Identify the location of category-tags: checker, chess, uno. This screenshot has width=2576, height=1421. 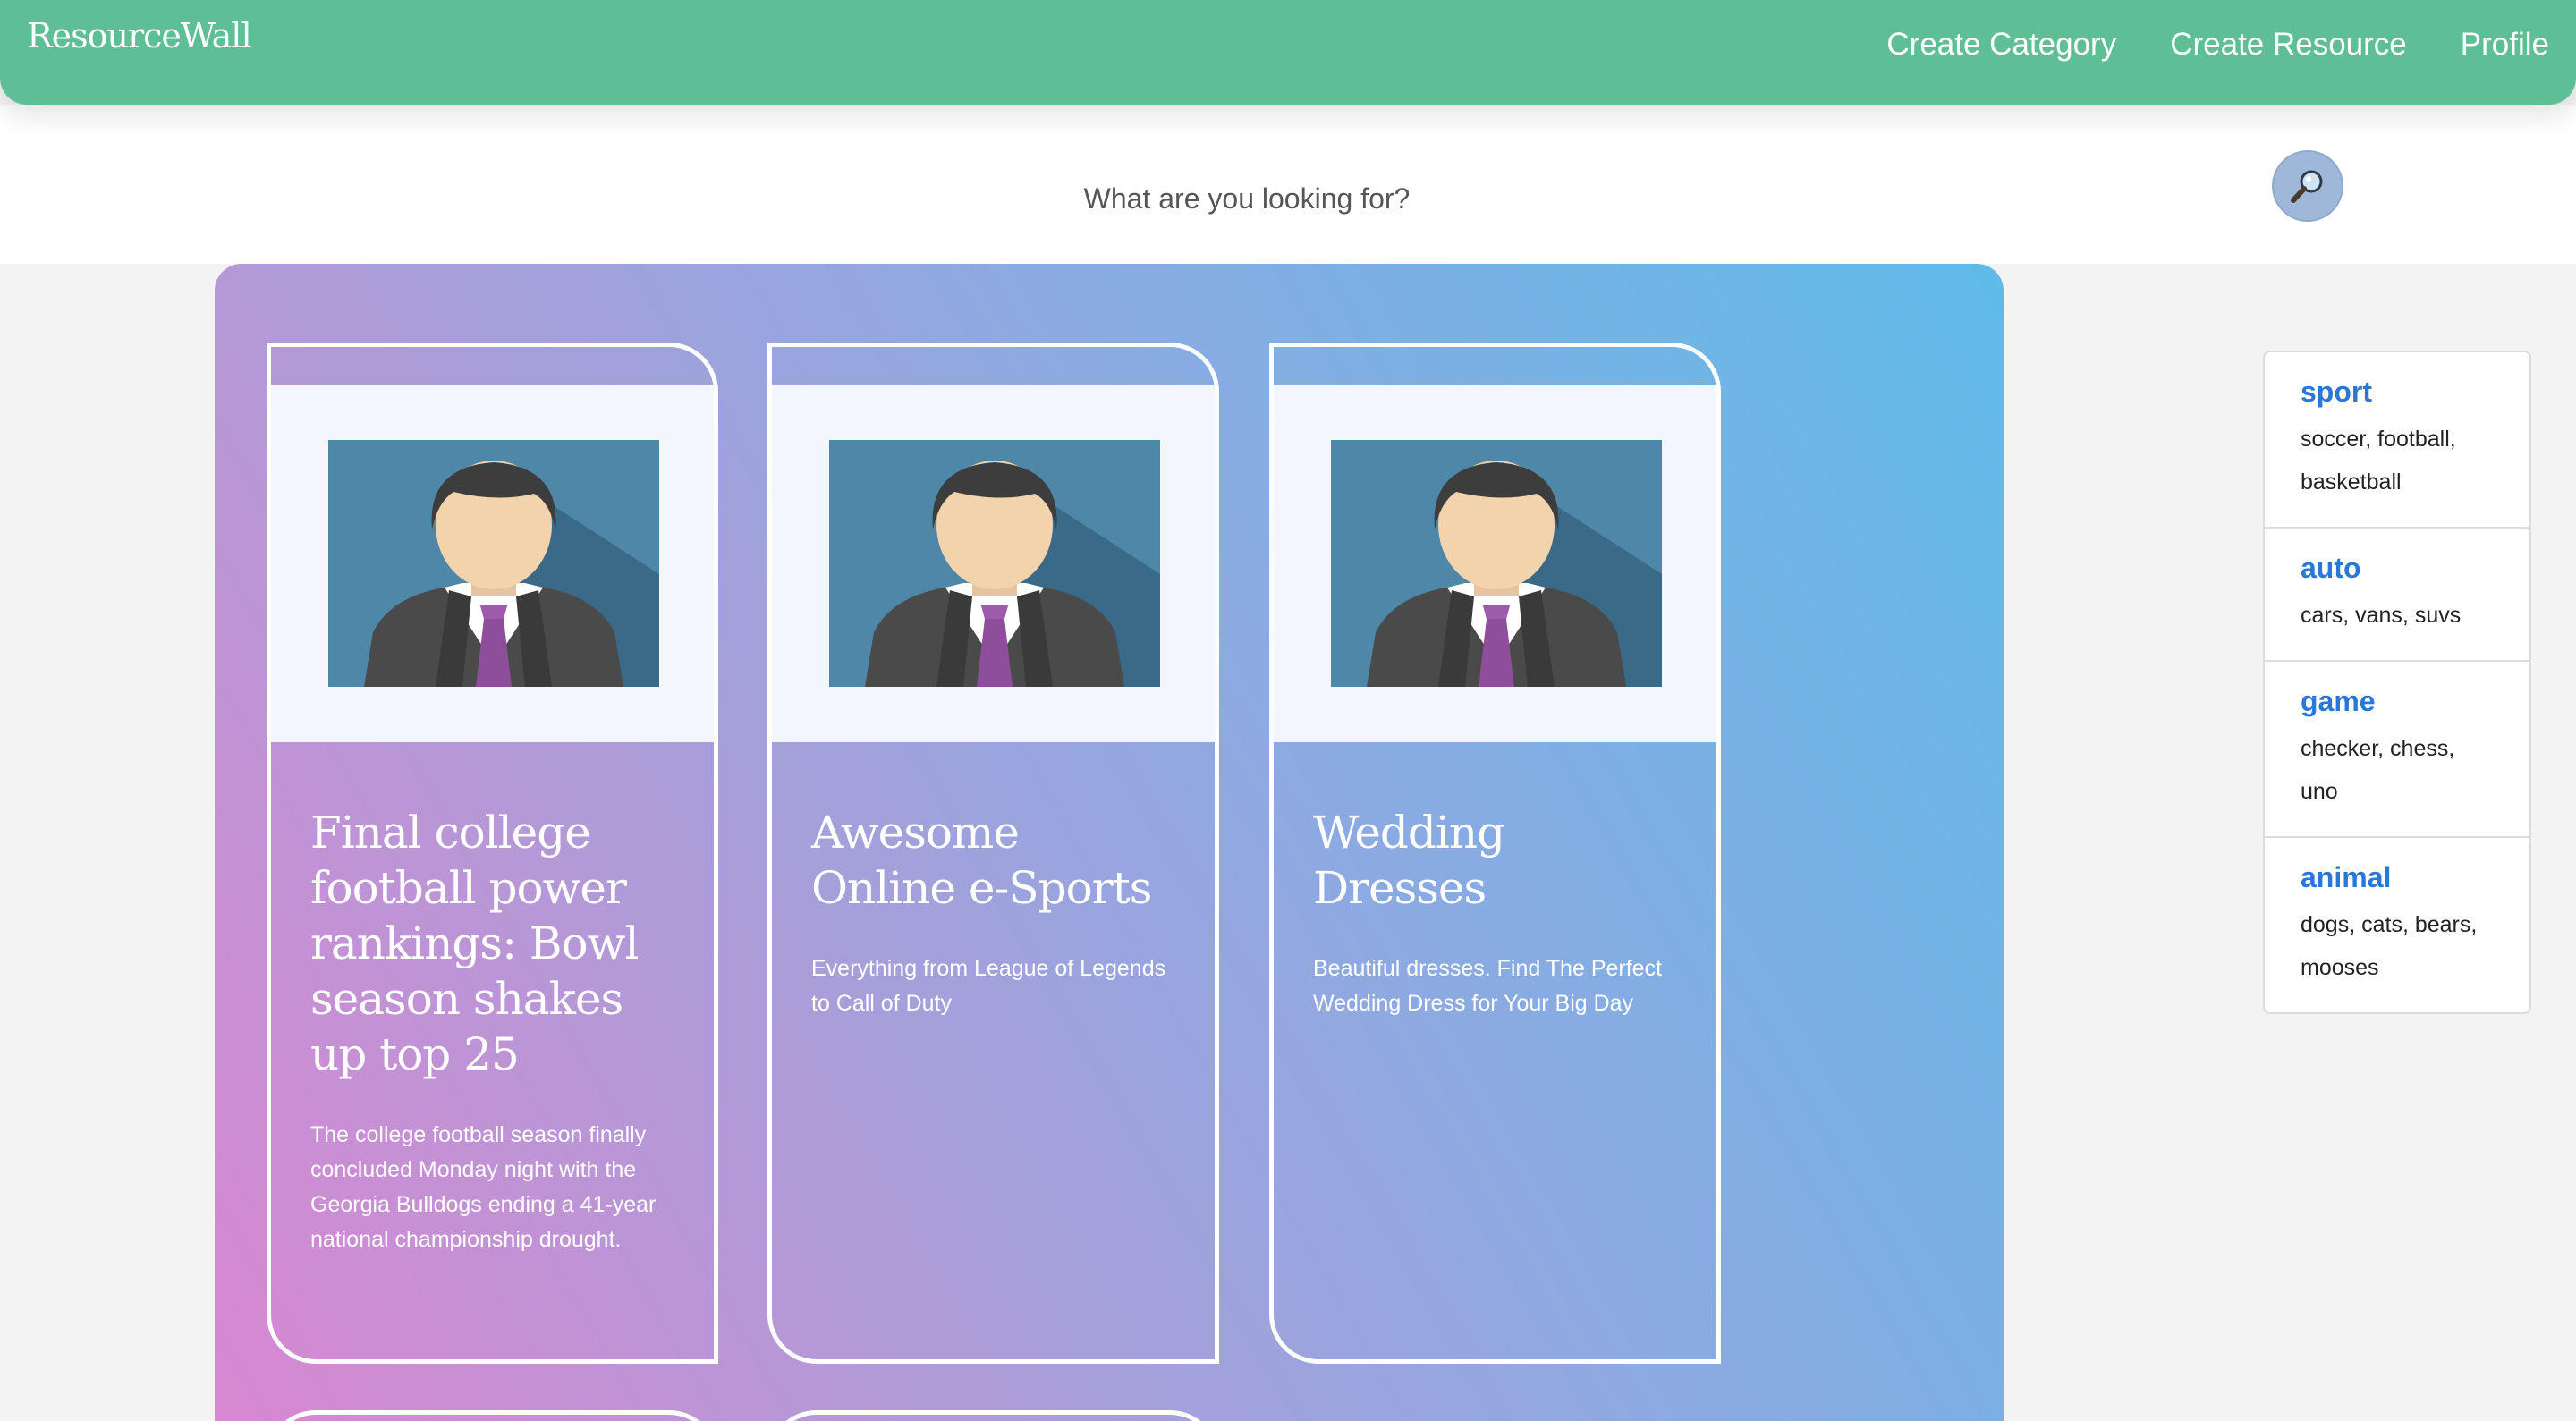
(2378, 770).